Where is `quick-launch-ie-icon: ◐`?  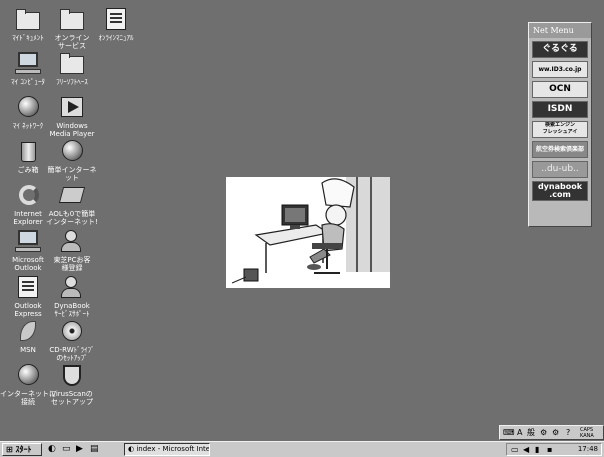
quick-launch-ie-icon: ◐ is located at coordinates (52, 449).